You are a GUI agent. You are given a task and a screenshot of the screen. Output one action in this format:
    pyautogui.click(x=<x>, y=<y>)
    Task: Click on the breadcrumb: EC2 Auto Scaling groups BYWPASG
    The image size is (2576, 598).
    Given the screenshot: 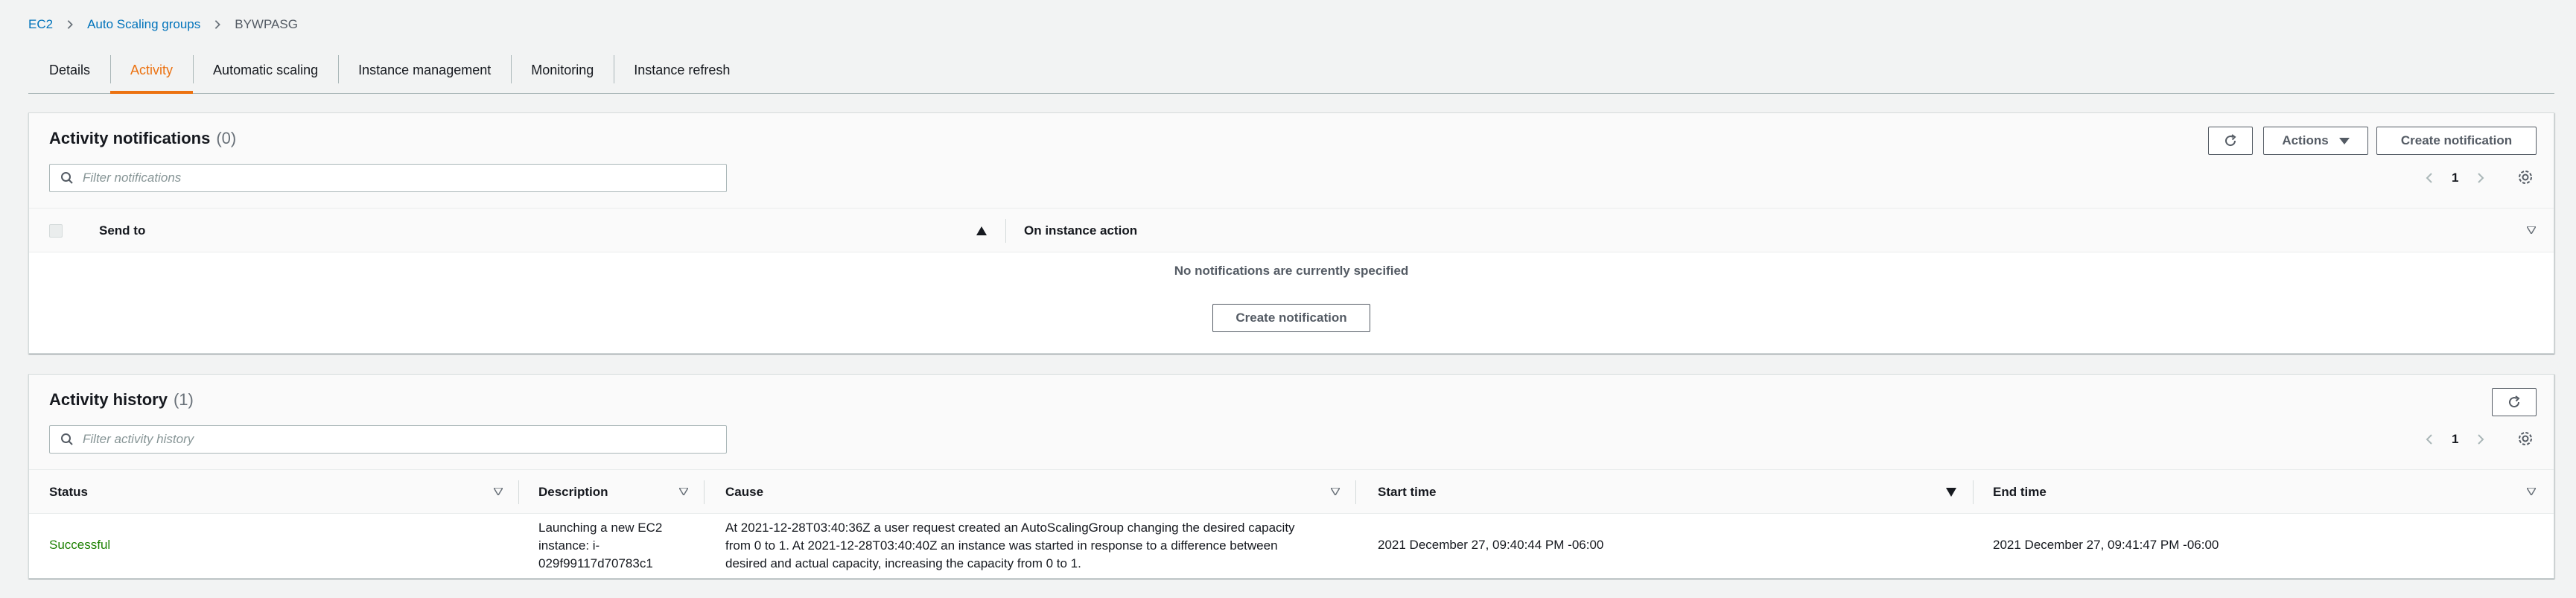 What is the action you would take?
    pyautogui.click(x=163, y=25)
    